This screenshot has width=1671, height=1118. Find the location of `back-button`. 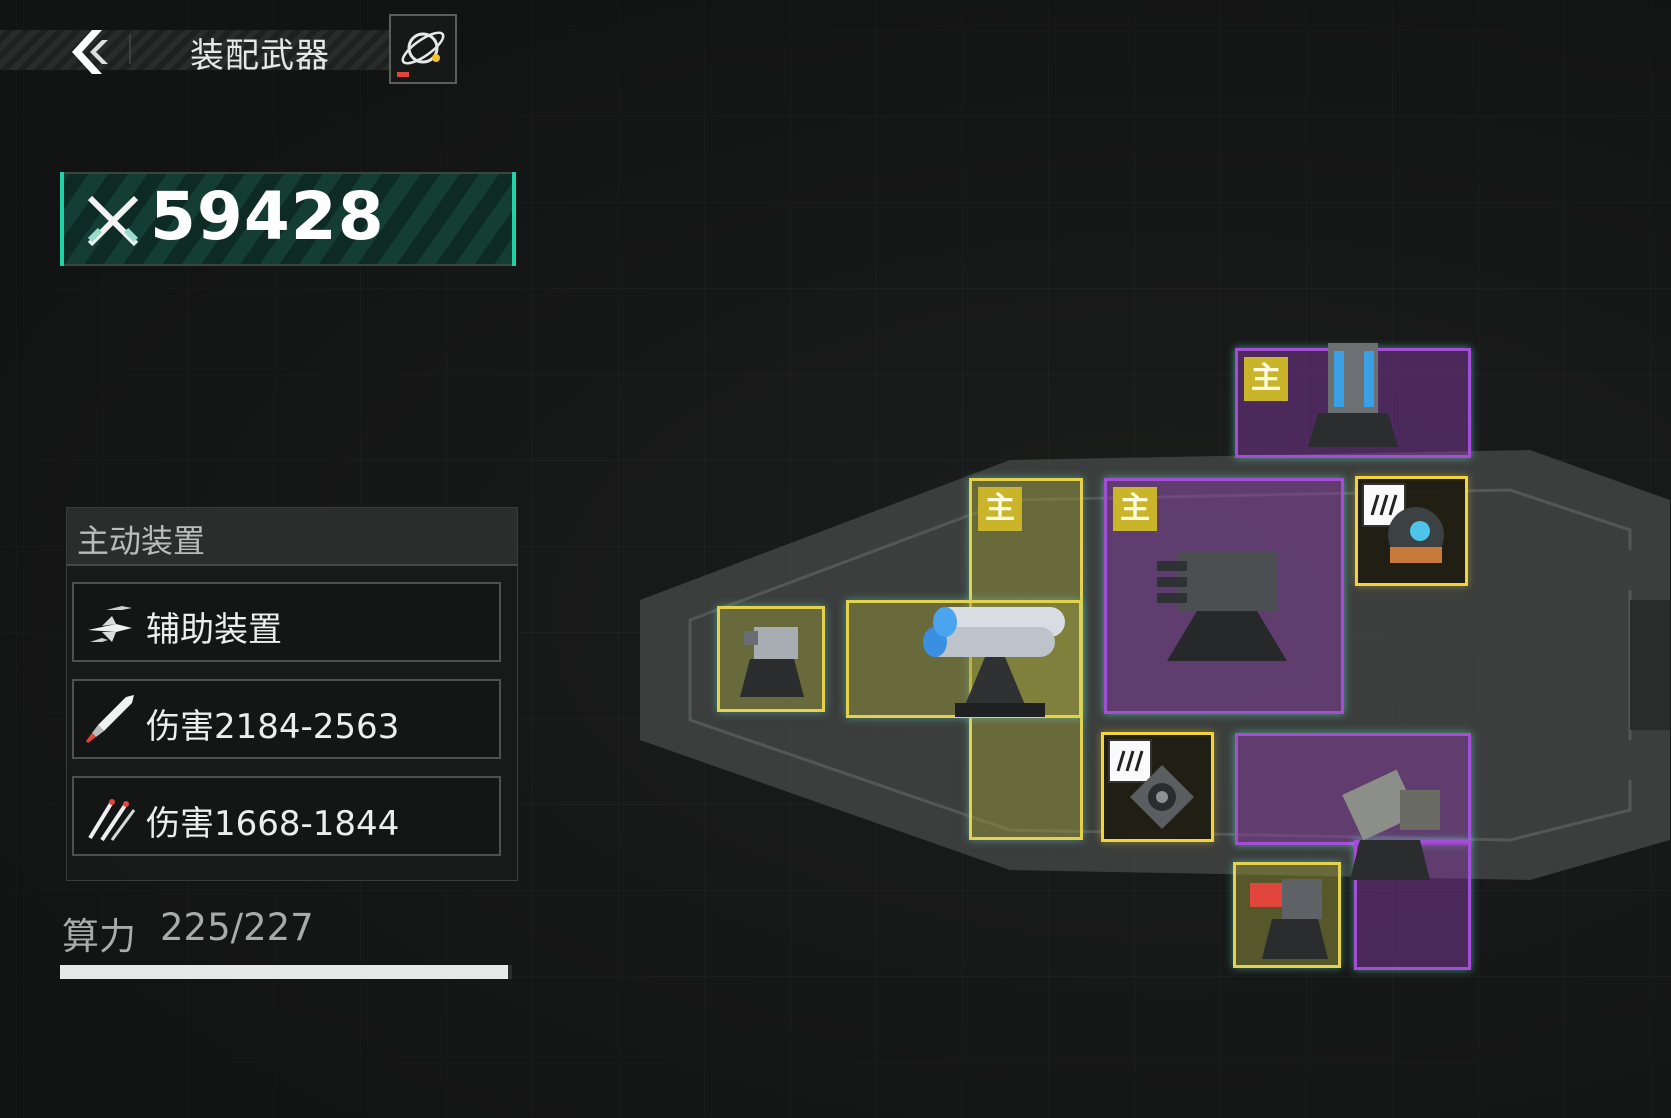

back-button is located at coordinates (90, 52).